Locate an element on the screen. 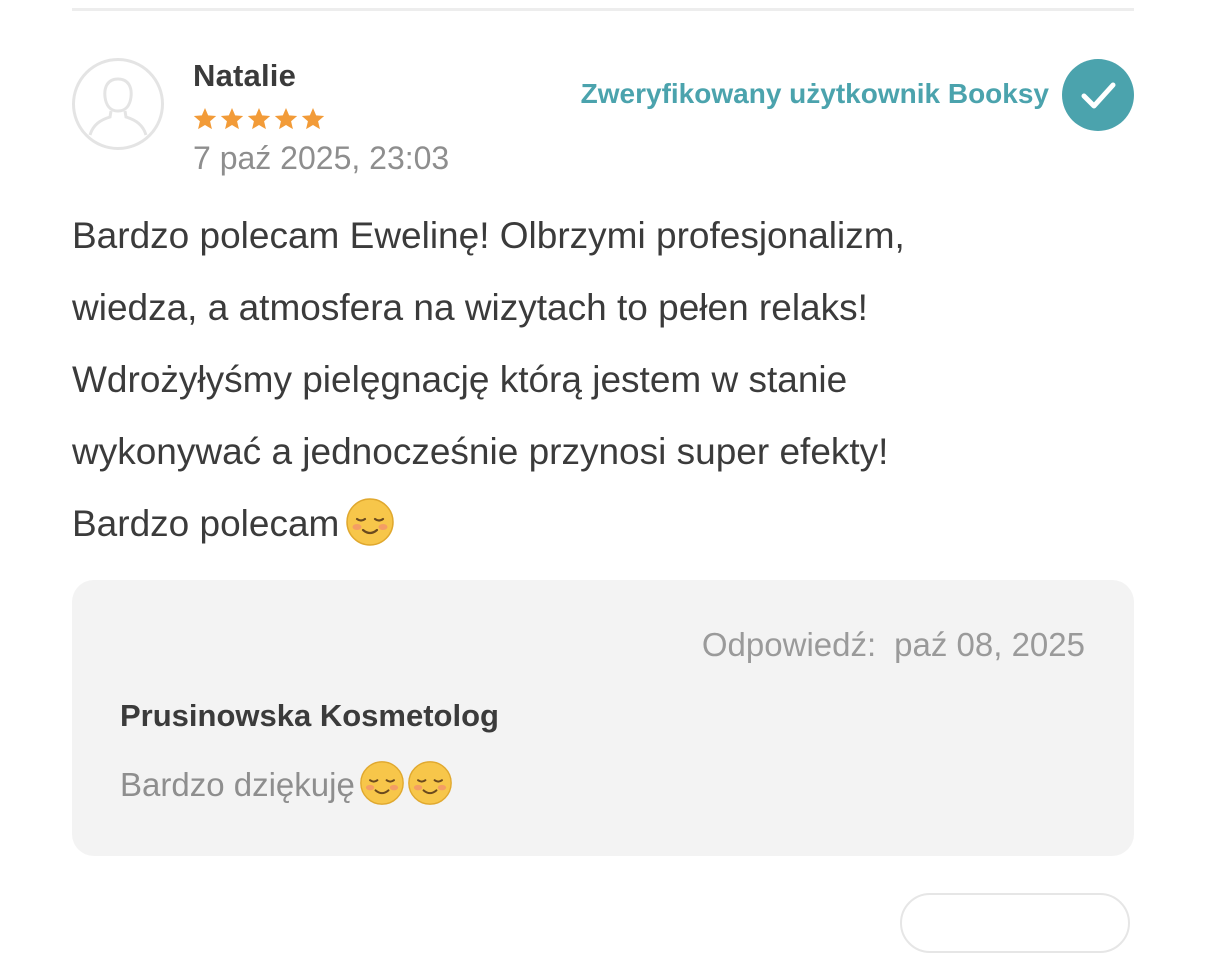 This screenshot has width=1206, height=953. avatar is located at coordinates (118, 104).